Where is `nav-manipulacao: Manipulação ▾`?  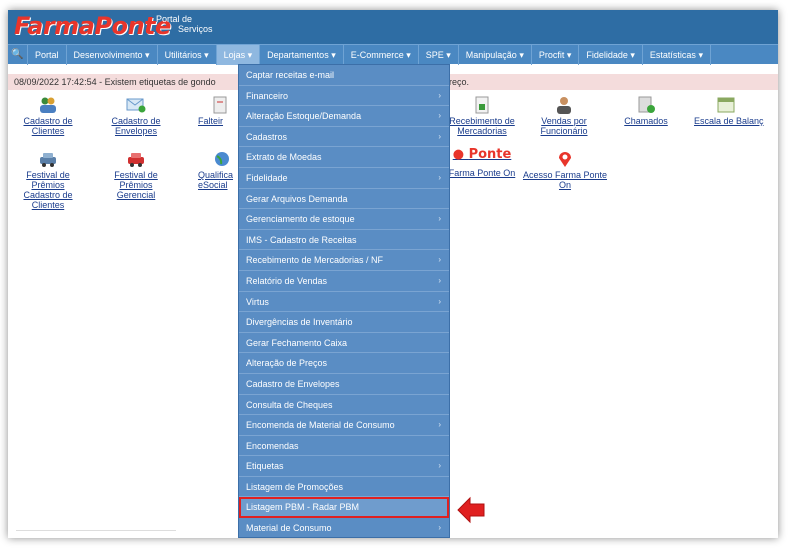
nav-manipulacao: Manipulação ▾ is located at coordinates (495, 54).